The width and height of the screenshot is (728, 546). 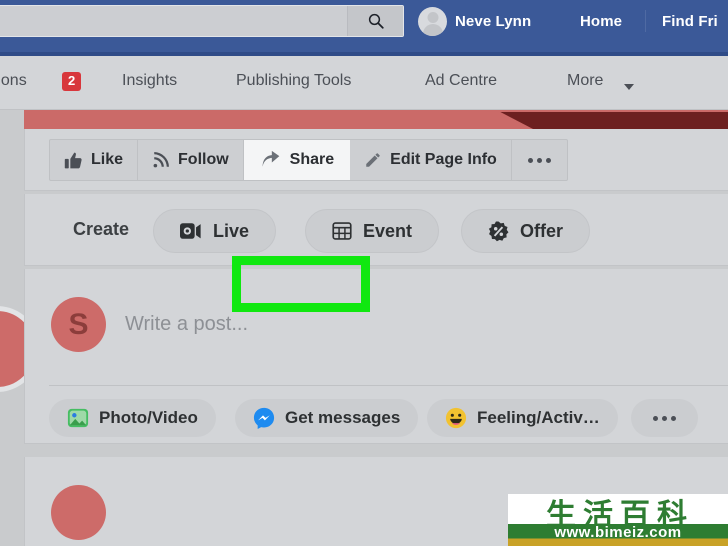 What do you see at coordinates (373, 160) in the screenshot?
I see `pencil-icon` at bounding box center [373, 160].